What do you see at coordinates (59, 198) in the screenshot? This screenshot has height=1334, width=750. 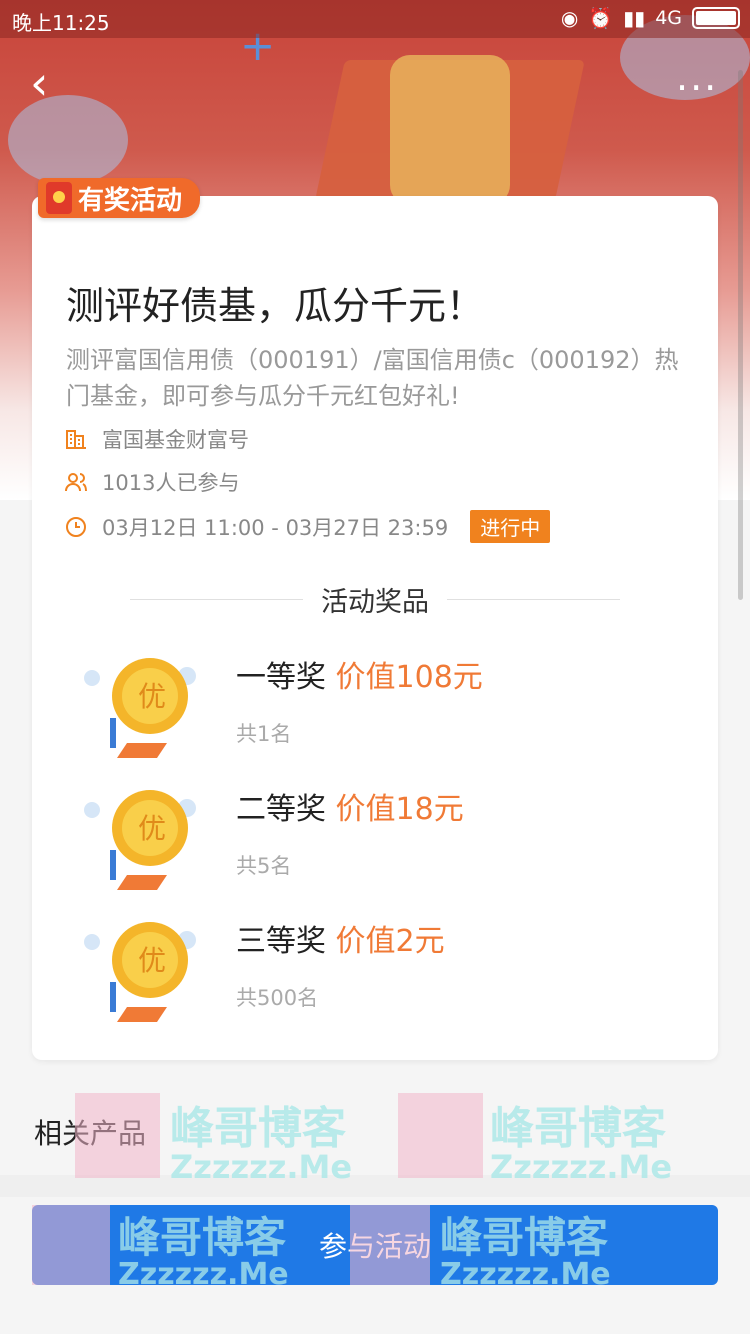 I see `red-envelope-icon` at bounding box center [59, 198].